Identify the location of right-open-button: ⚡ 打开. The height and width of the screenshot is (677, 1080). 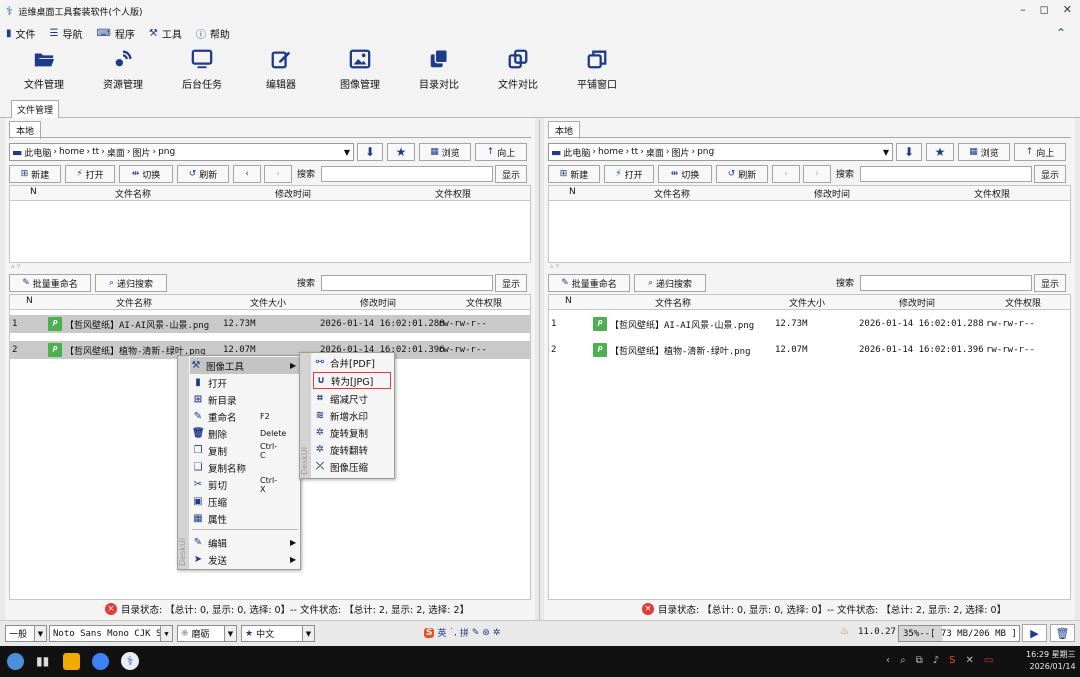
(629, 174).